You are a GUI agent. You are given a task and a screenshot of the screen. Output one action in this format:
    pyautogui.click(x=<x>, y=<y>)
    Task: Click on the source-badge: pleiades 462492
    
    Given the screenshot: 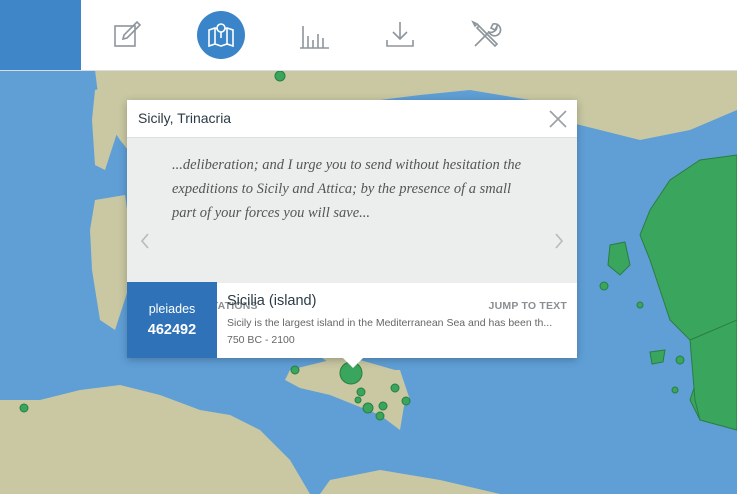 What is the action you would take?
    pyautogui.click(x=172, y=320)
    